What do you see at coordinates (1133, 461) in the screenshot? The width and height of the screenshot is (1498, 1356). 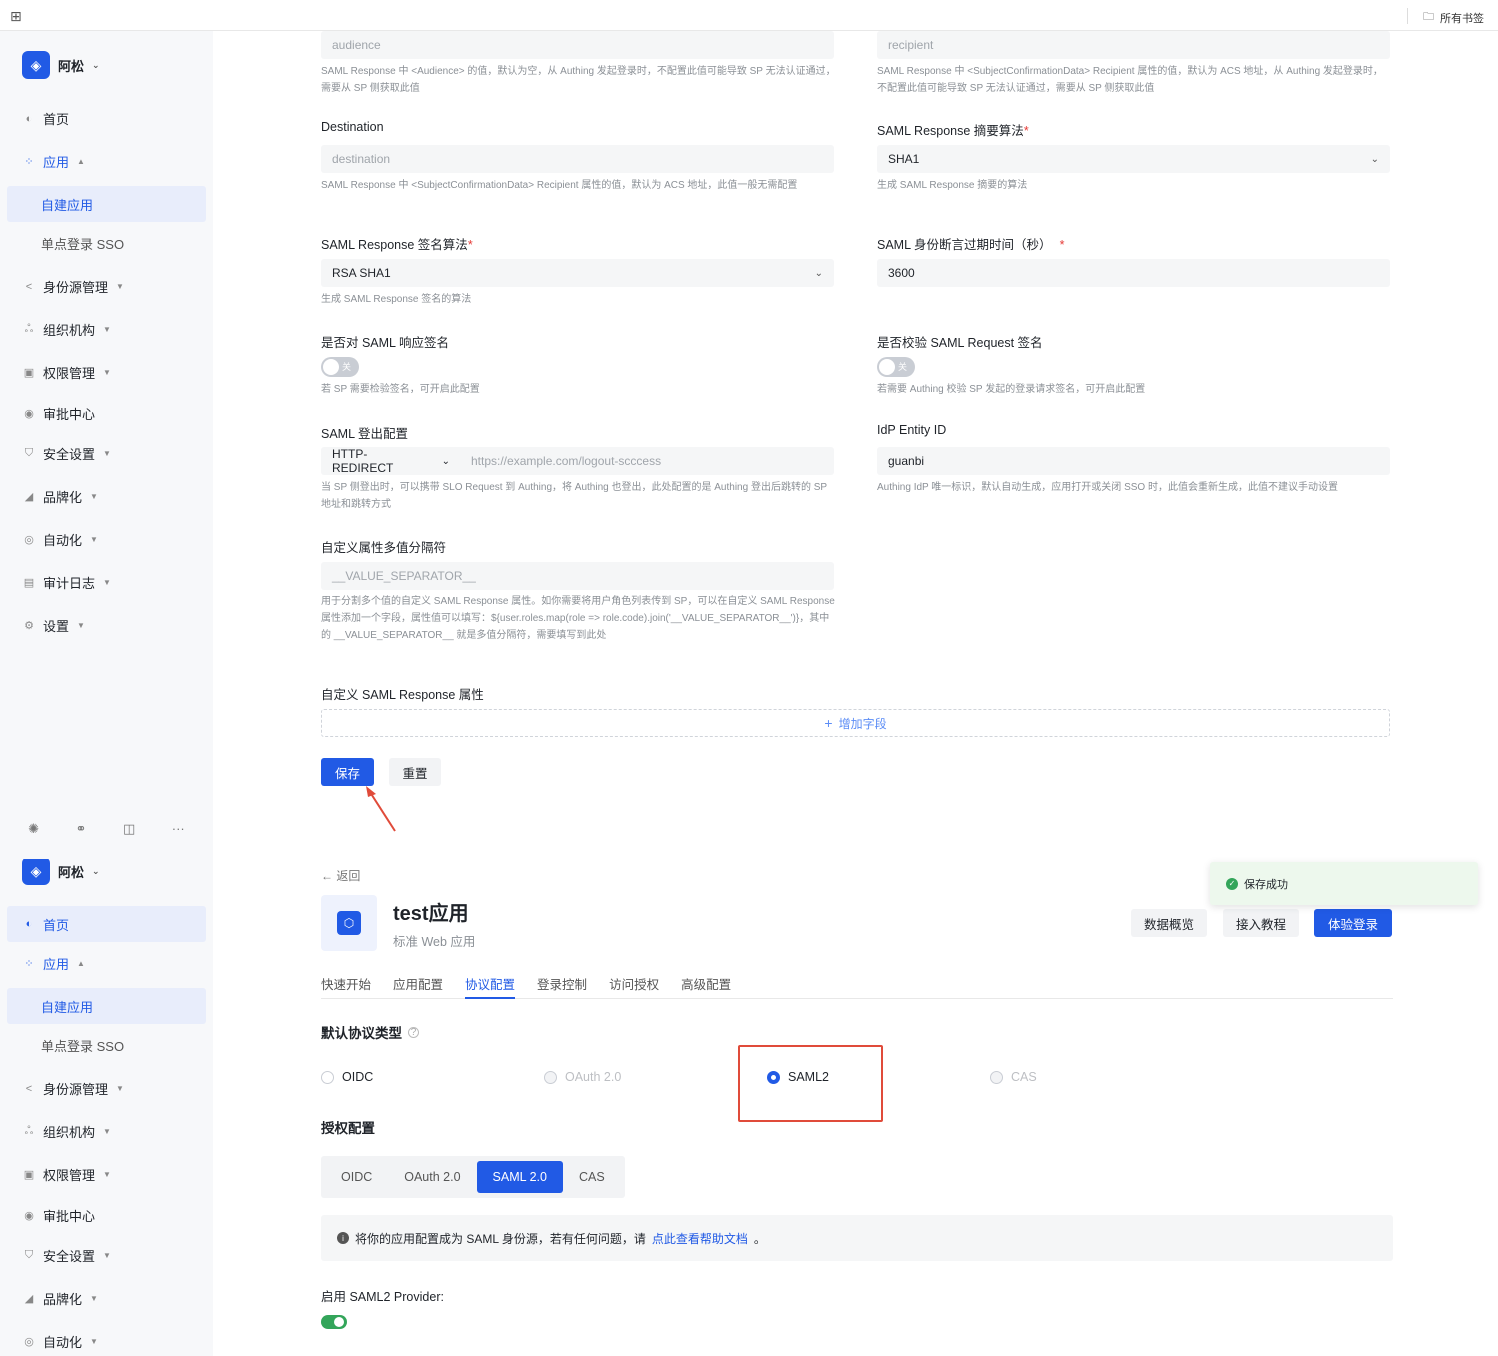 I see `entity-id-input: guanbi` at bounding box center [1133, 461].